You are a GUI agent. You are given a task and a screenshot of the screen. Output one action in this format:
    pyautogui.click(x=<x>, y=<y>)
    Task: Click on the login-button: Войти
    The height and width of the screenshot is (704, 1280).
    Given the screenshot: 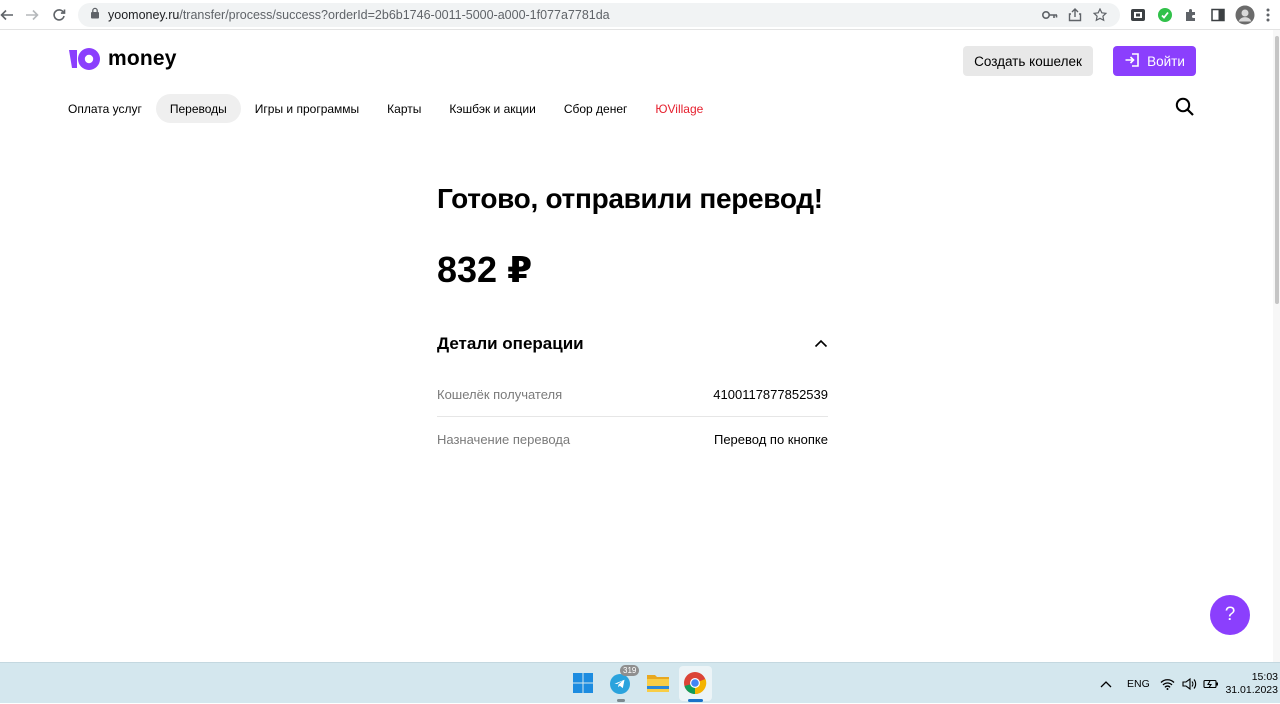 What is the action you would take?
    pyautogui.click(x=1154, y=61)
    